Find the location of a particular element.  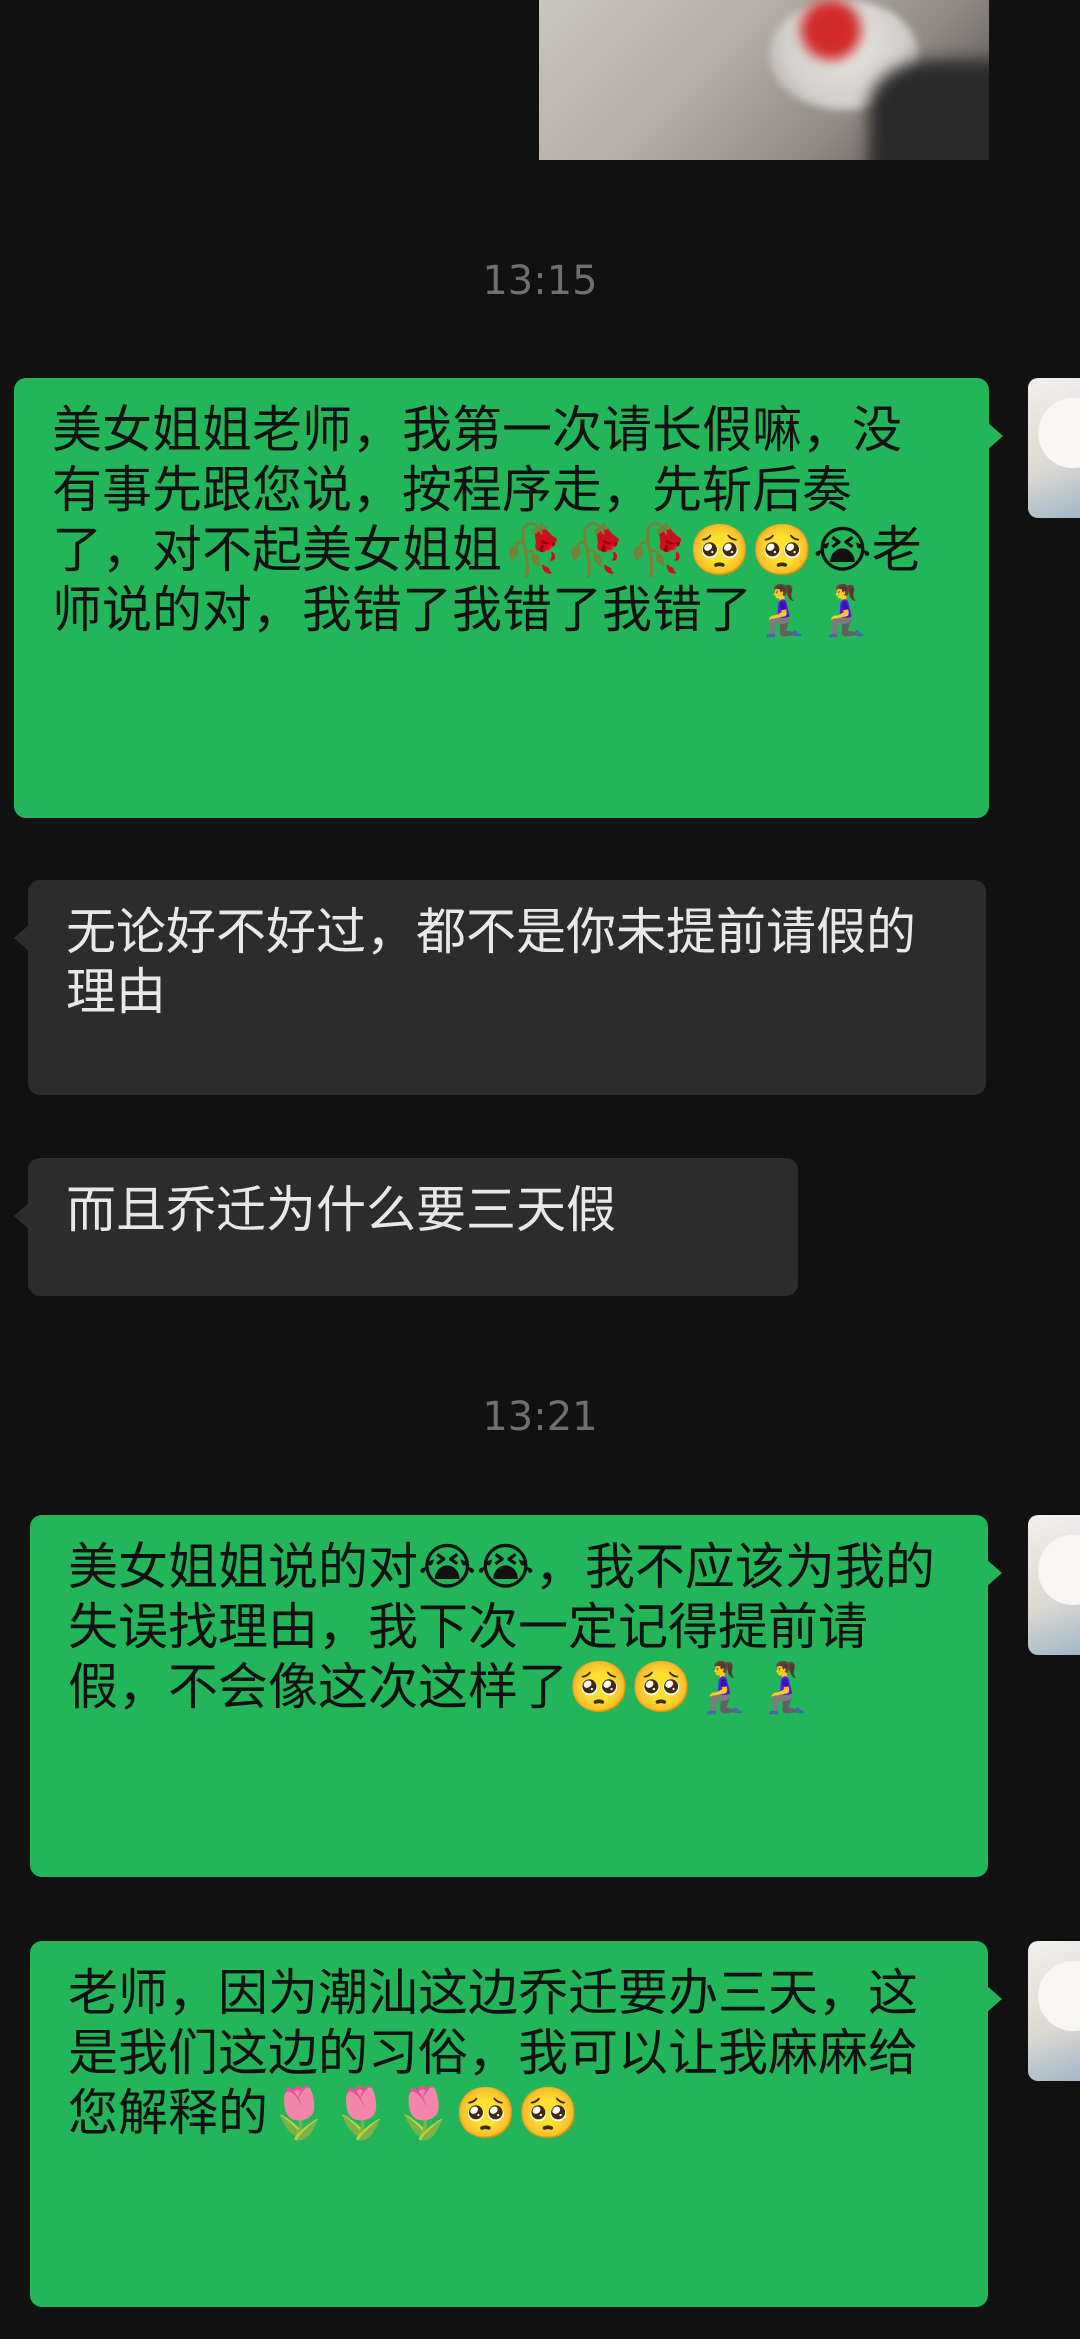

message-bubble-incoming: 无论好不好过，都不是你未提前请假的理由 is located at coordinates (500, 987).